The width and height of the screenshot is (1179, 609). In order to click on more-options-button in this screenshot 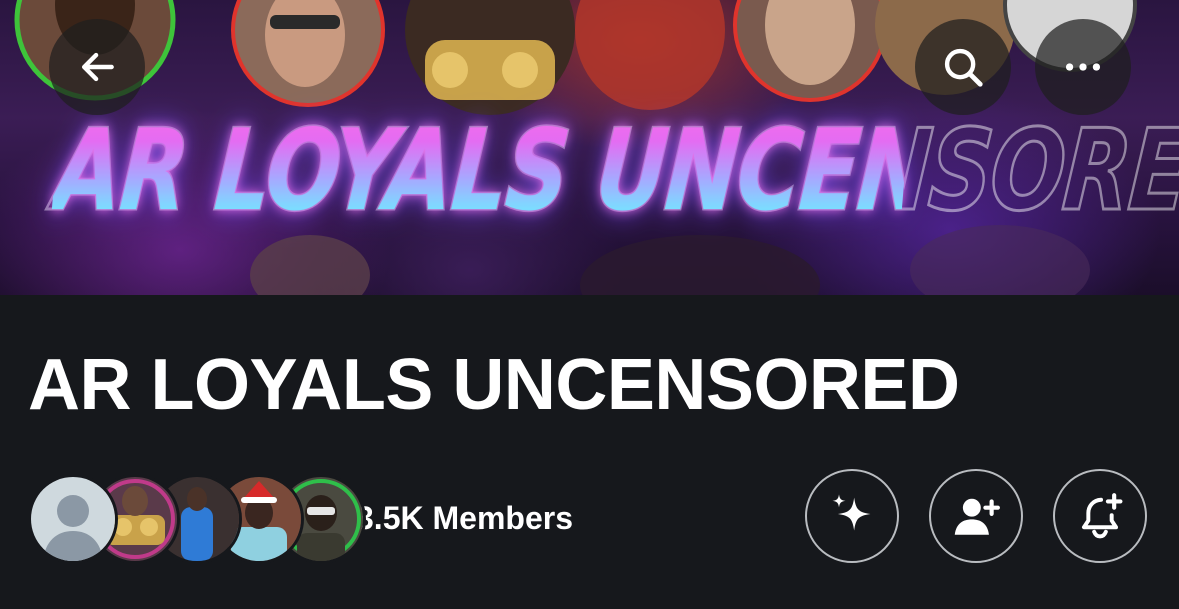, I will do `click(1083, 67)`.